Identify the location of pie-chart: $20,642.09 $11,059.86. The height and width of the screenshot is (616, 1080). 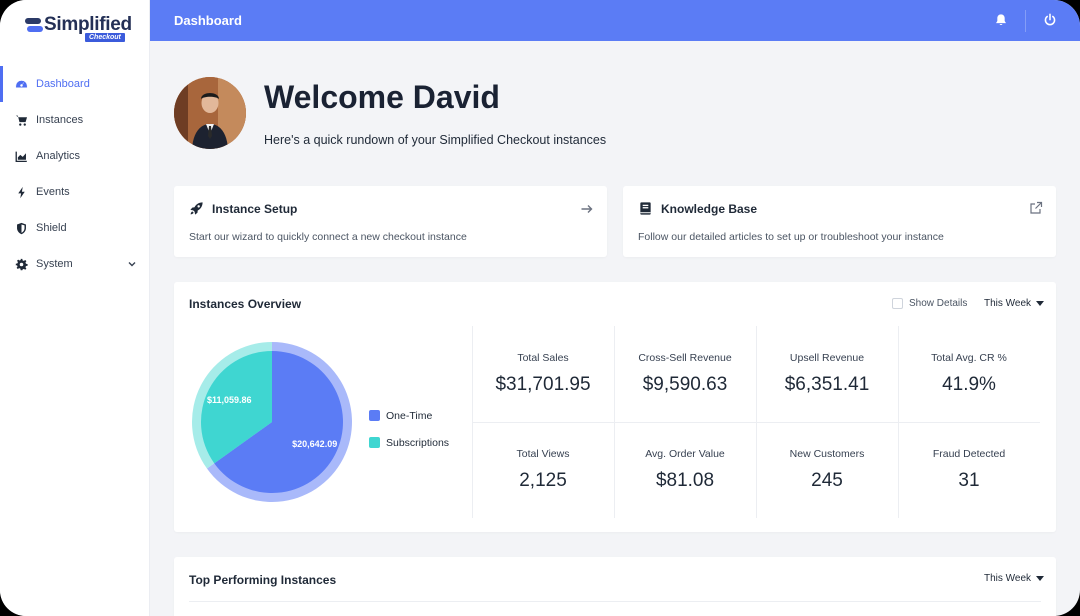
(272, 422).